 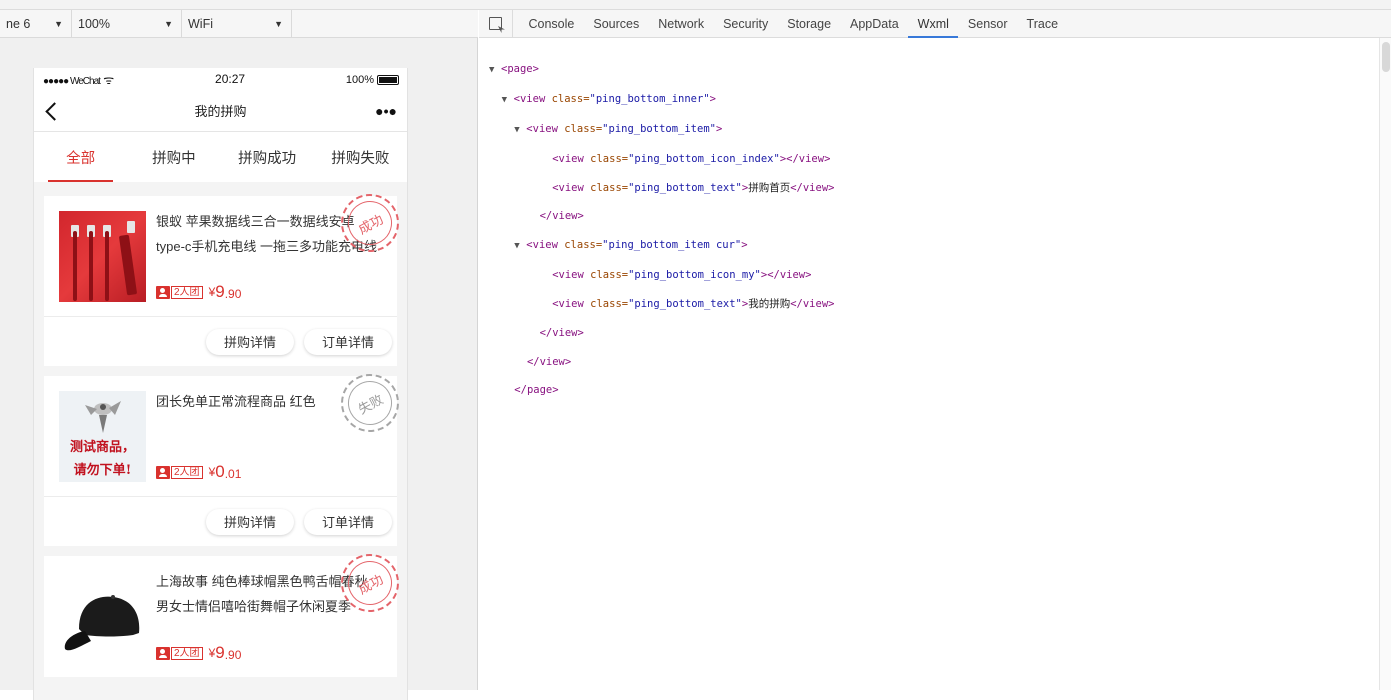 I want to click on tab-in-progress: 拼购中, so click(x=173, y=157).